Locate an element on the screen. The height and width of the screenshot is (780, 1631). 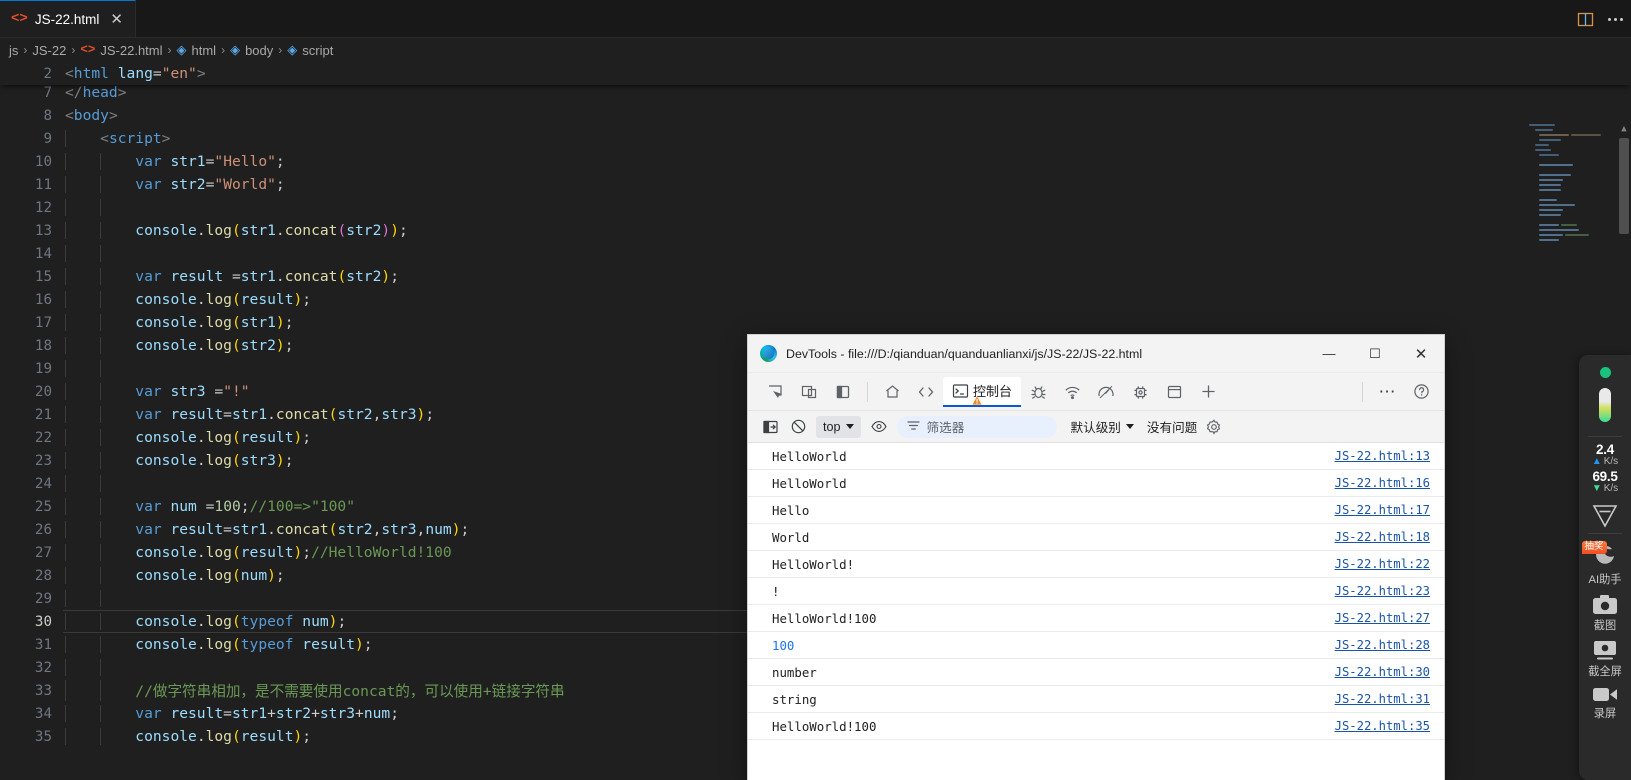
issues-status: 没有问题 is located at coordinates (1172, 426).